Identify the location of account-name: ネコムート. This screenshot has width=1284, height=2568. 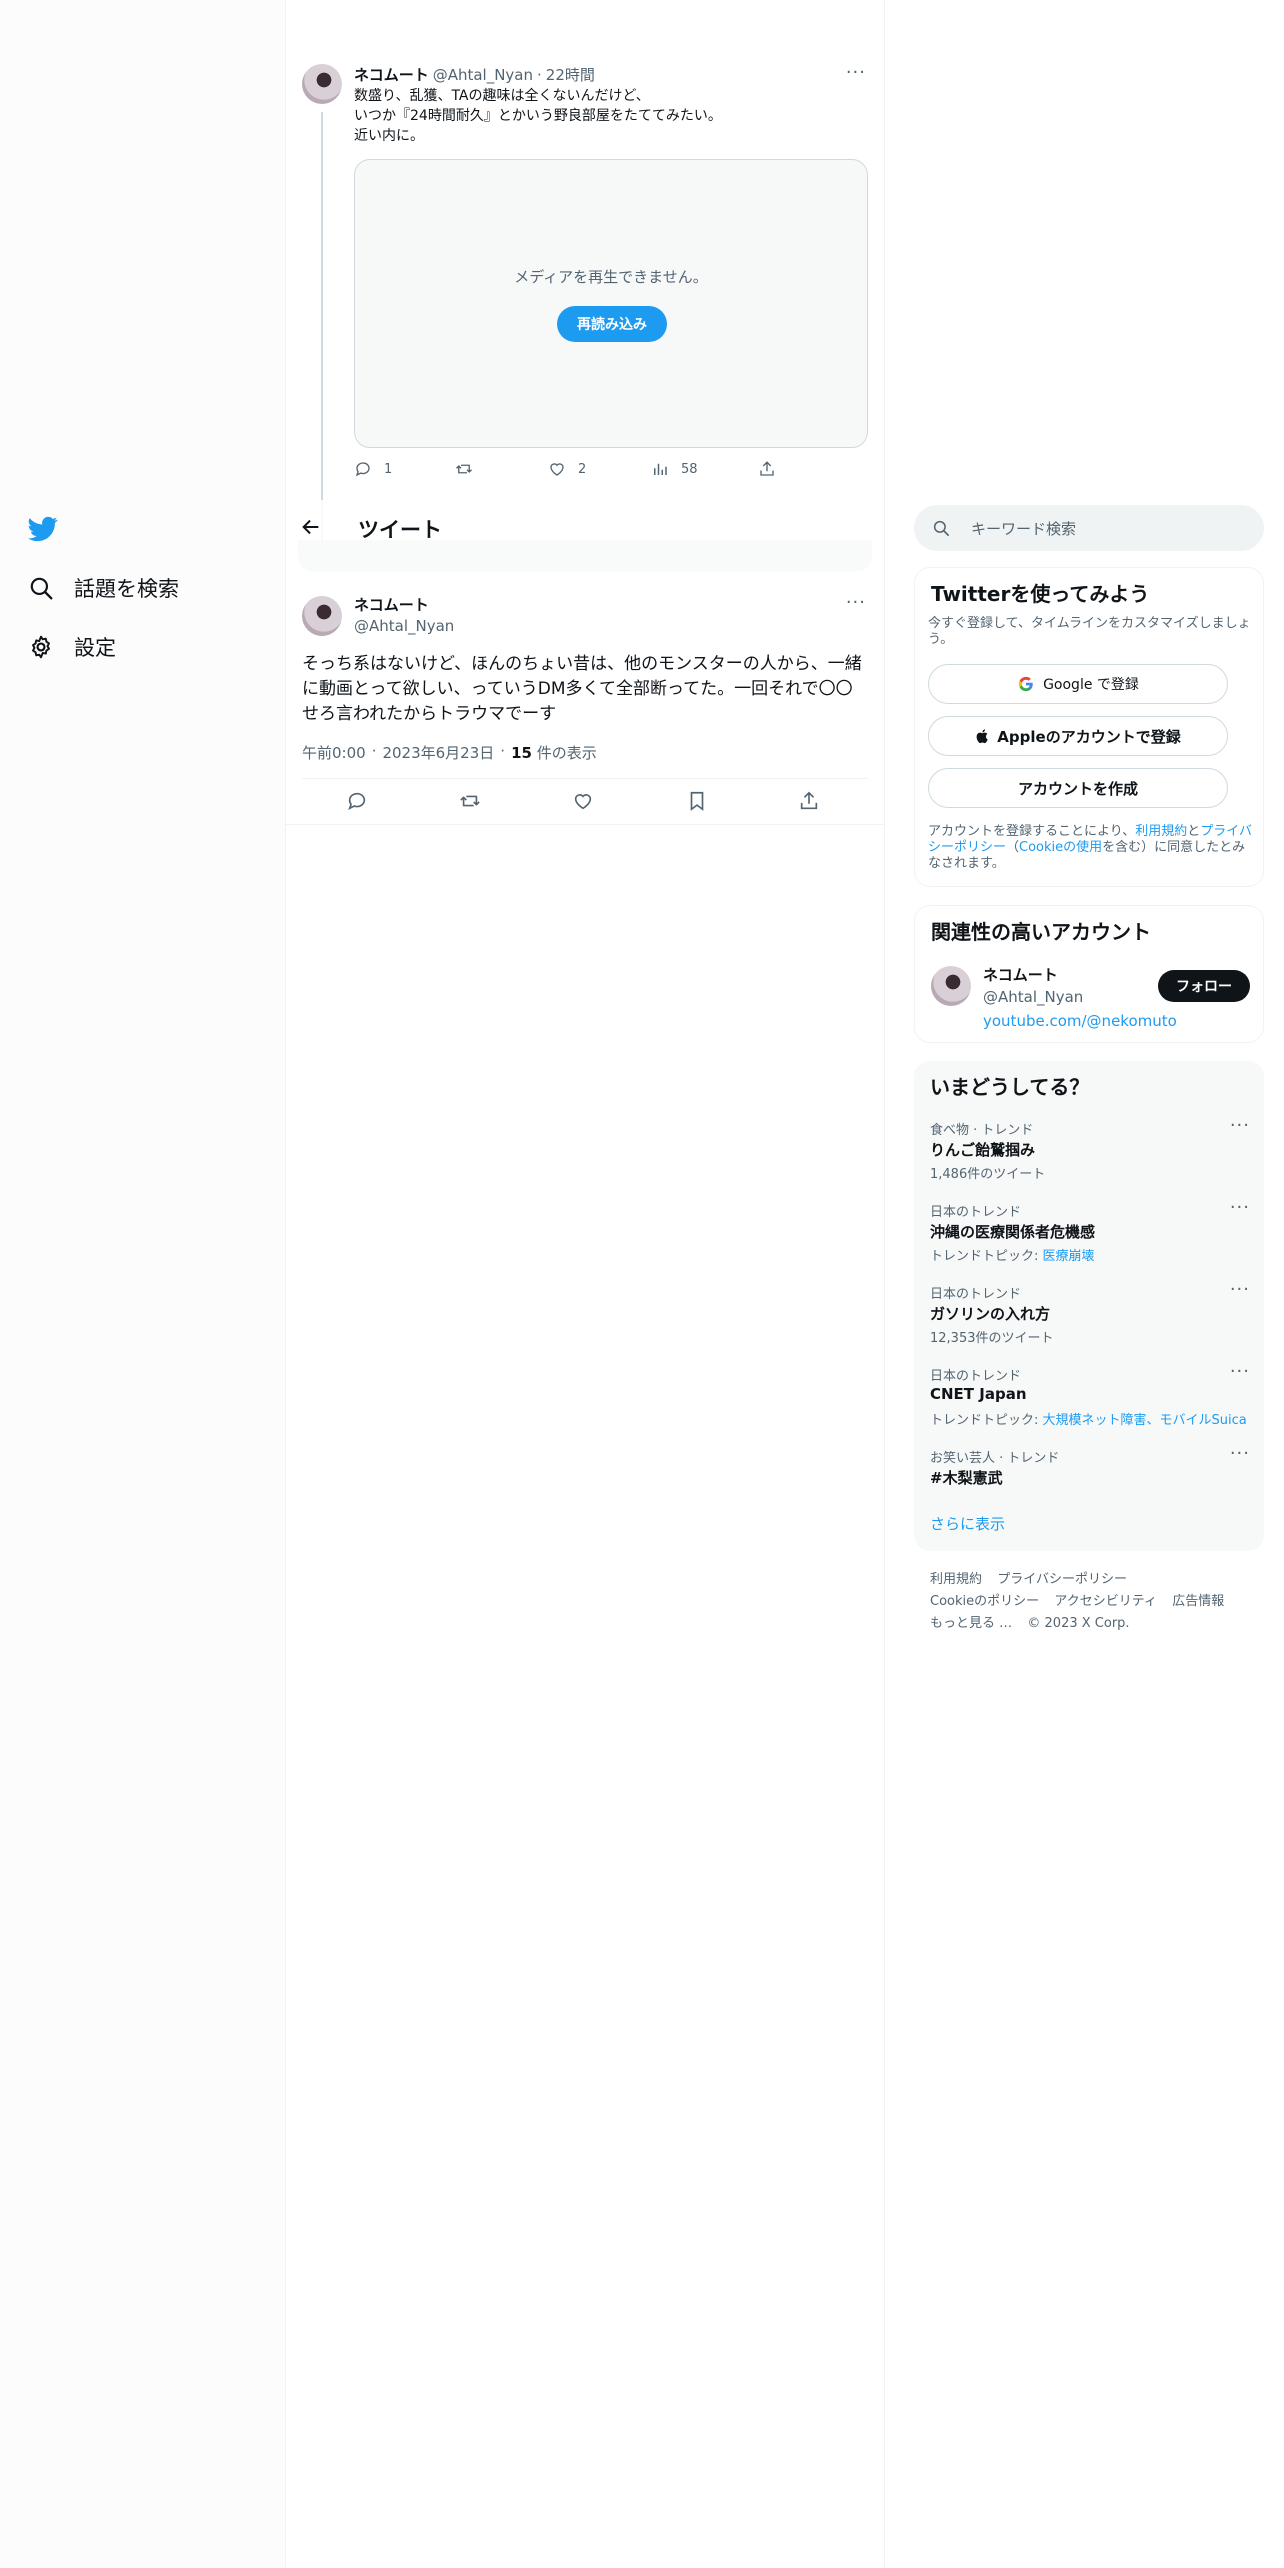
(1020, 974).